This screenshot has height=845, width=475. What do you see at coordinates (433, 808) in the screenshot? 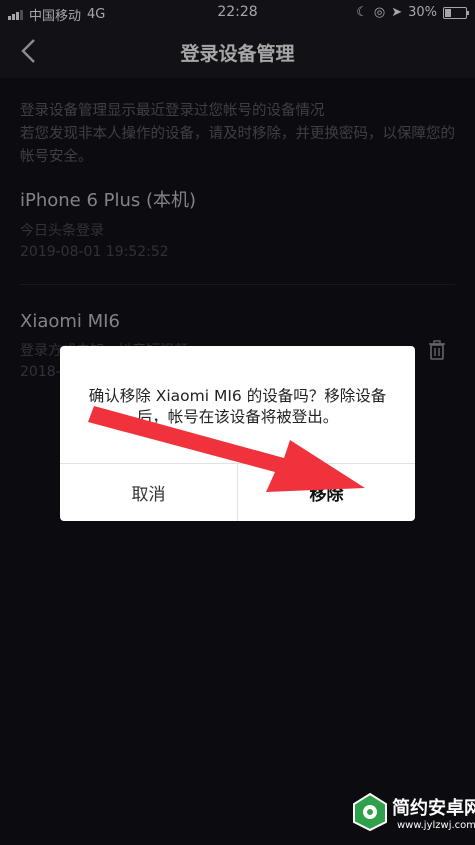
I see `watermark-brand: 简约安卓网` at bounding box center [433, 808].